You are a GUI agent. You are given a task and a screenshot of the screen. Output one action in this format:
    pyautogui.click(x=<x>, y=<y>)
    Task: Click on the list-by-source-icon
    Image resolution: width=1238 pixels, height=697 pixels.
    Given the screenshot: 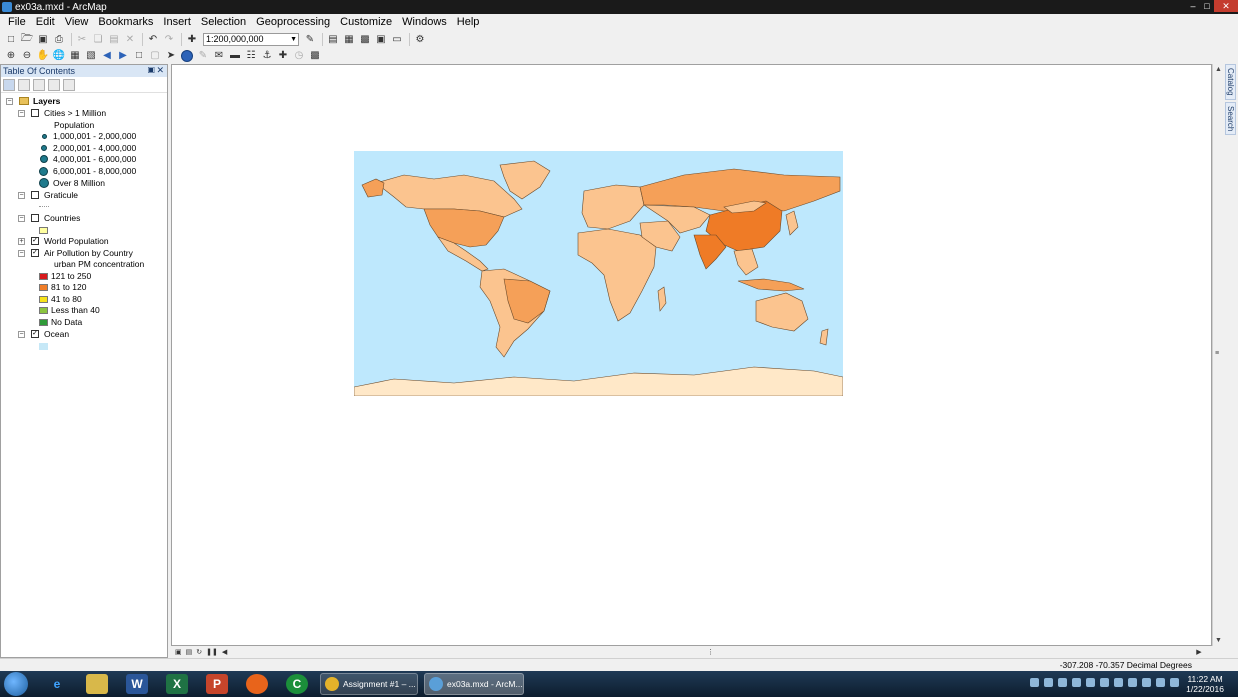 What is the action you would take?
    pyautogui.click(x=24, y=84)
    